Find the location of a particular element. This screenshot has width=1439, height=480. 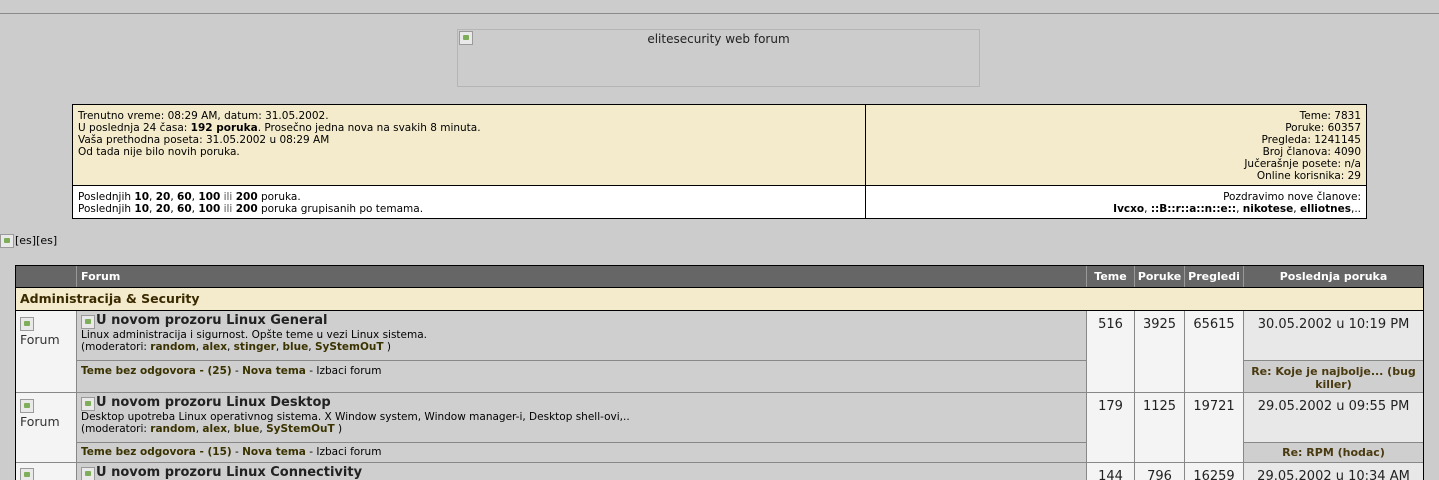

grouped-100-link: 100 is located at coordinates (209, 209).